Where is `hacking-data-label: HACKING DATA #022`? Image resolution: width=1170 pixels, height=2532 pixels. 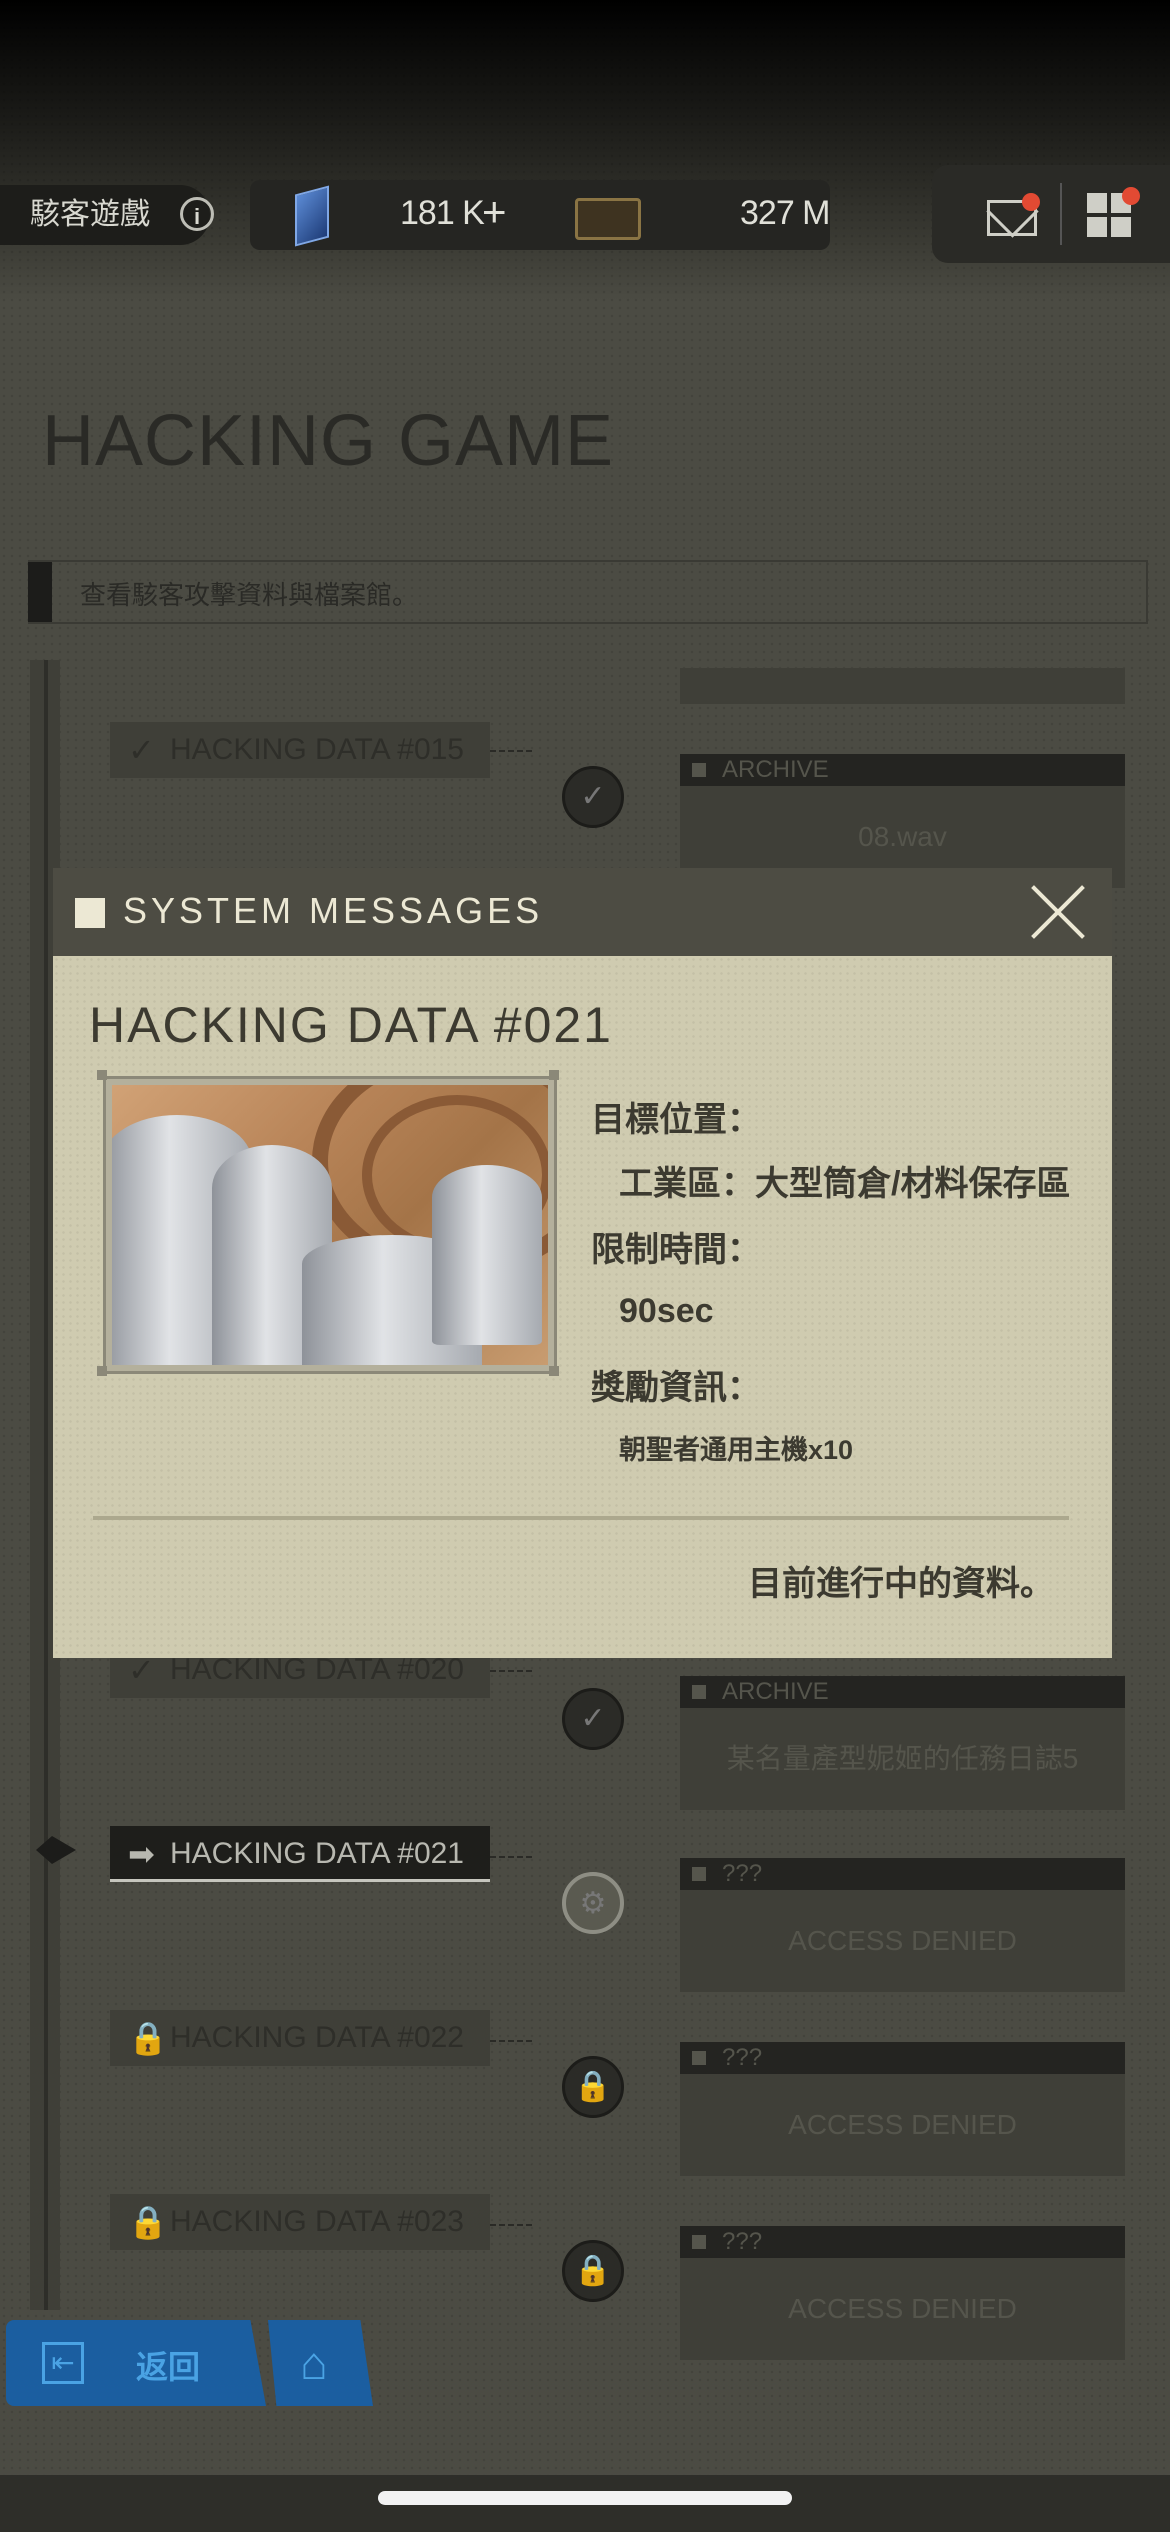 hacking-data-label: HACKING DATA #022 is located at coordinates (317, 2037).